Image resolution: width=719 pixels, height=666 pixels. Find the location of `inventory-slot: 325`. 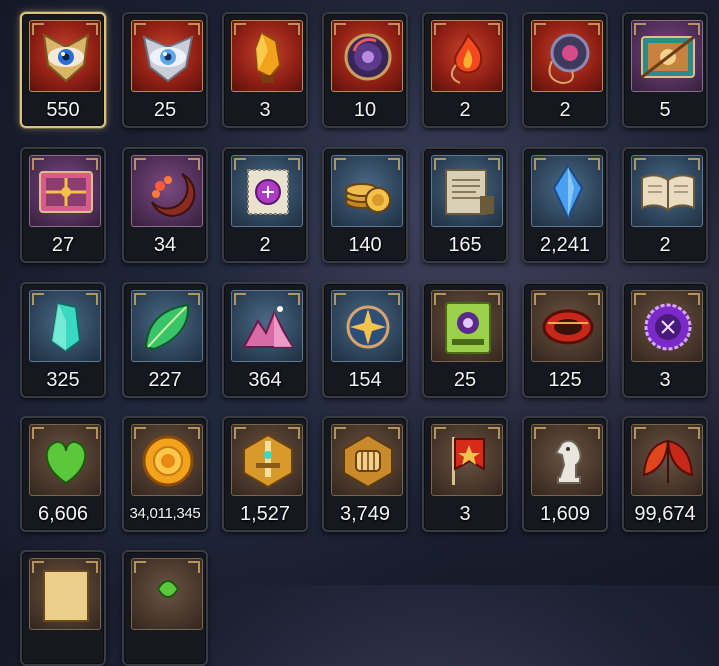

inventory-slot: 325 is located at coordinates (63, 340).